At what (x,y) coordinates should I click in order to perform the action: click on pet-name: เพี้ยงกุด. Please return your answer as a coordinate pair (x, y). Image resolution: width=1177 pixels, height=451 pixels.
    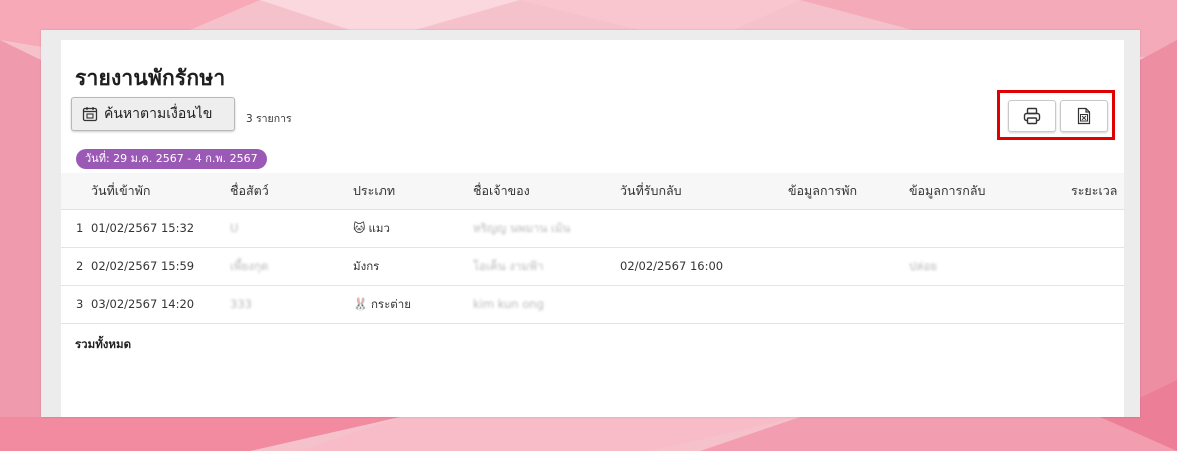
    Looking at the image, I should click on (249, 266).